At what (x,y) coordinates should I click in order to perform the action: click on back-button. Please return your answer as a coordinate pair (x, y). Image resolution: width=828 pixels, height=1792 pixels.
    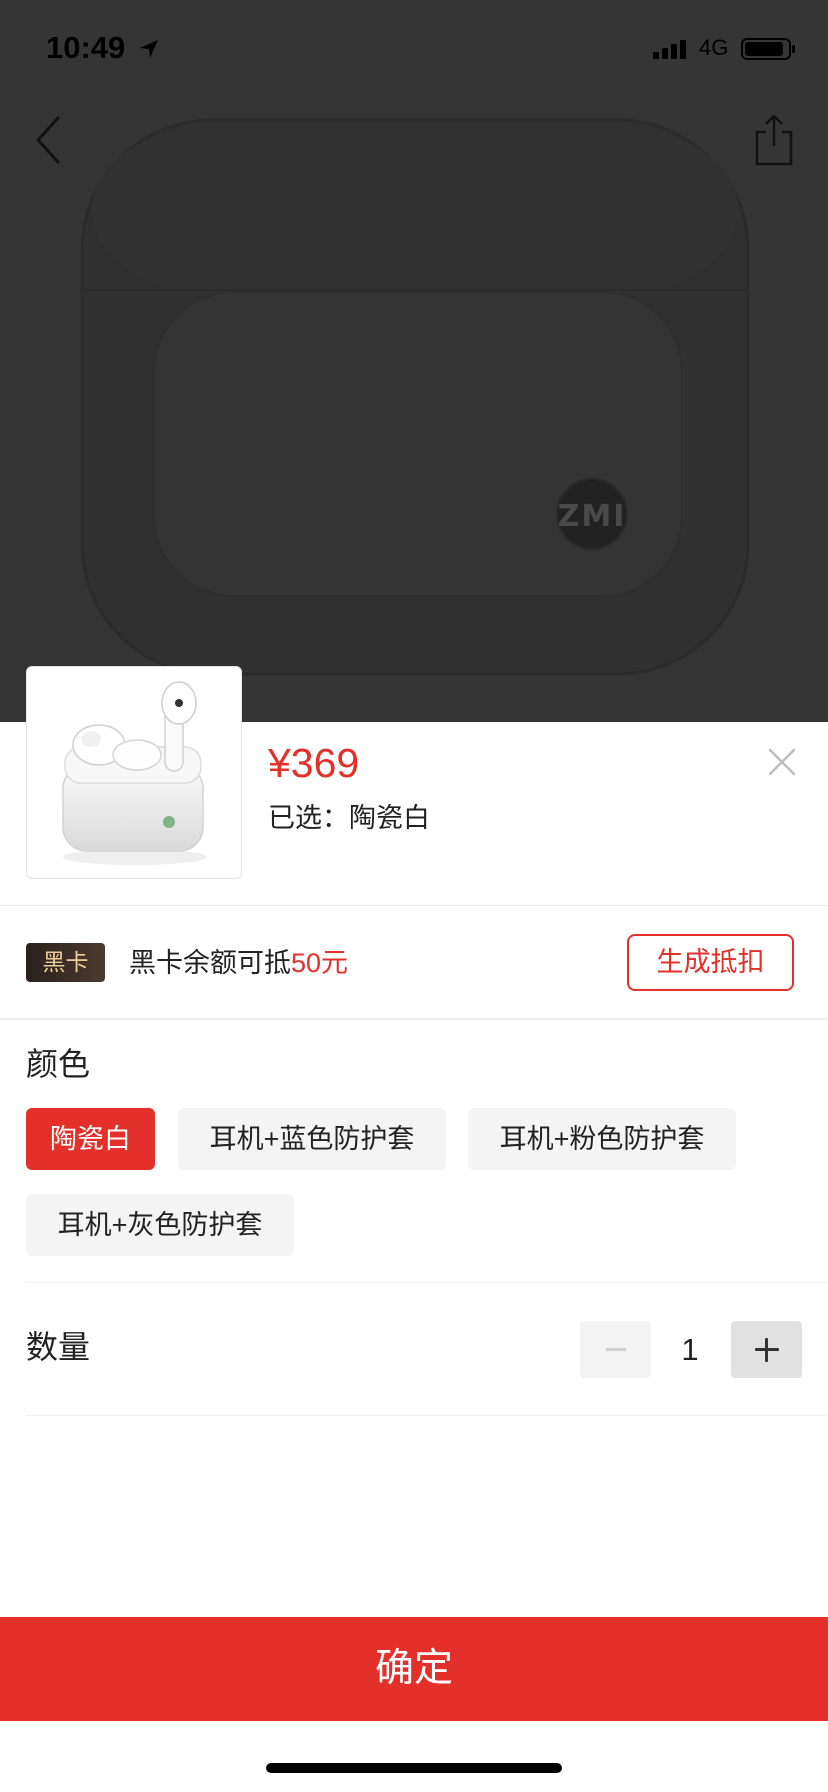
    Looking at the image, I should click on (50, 140).